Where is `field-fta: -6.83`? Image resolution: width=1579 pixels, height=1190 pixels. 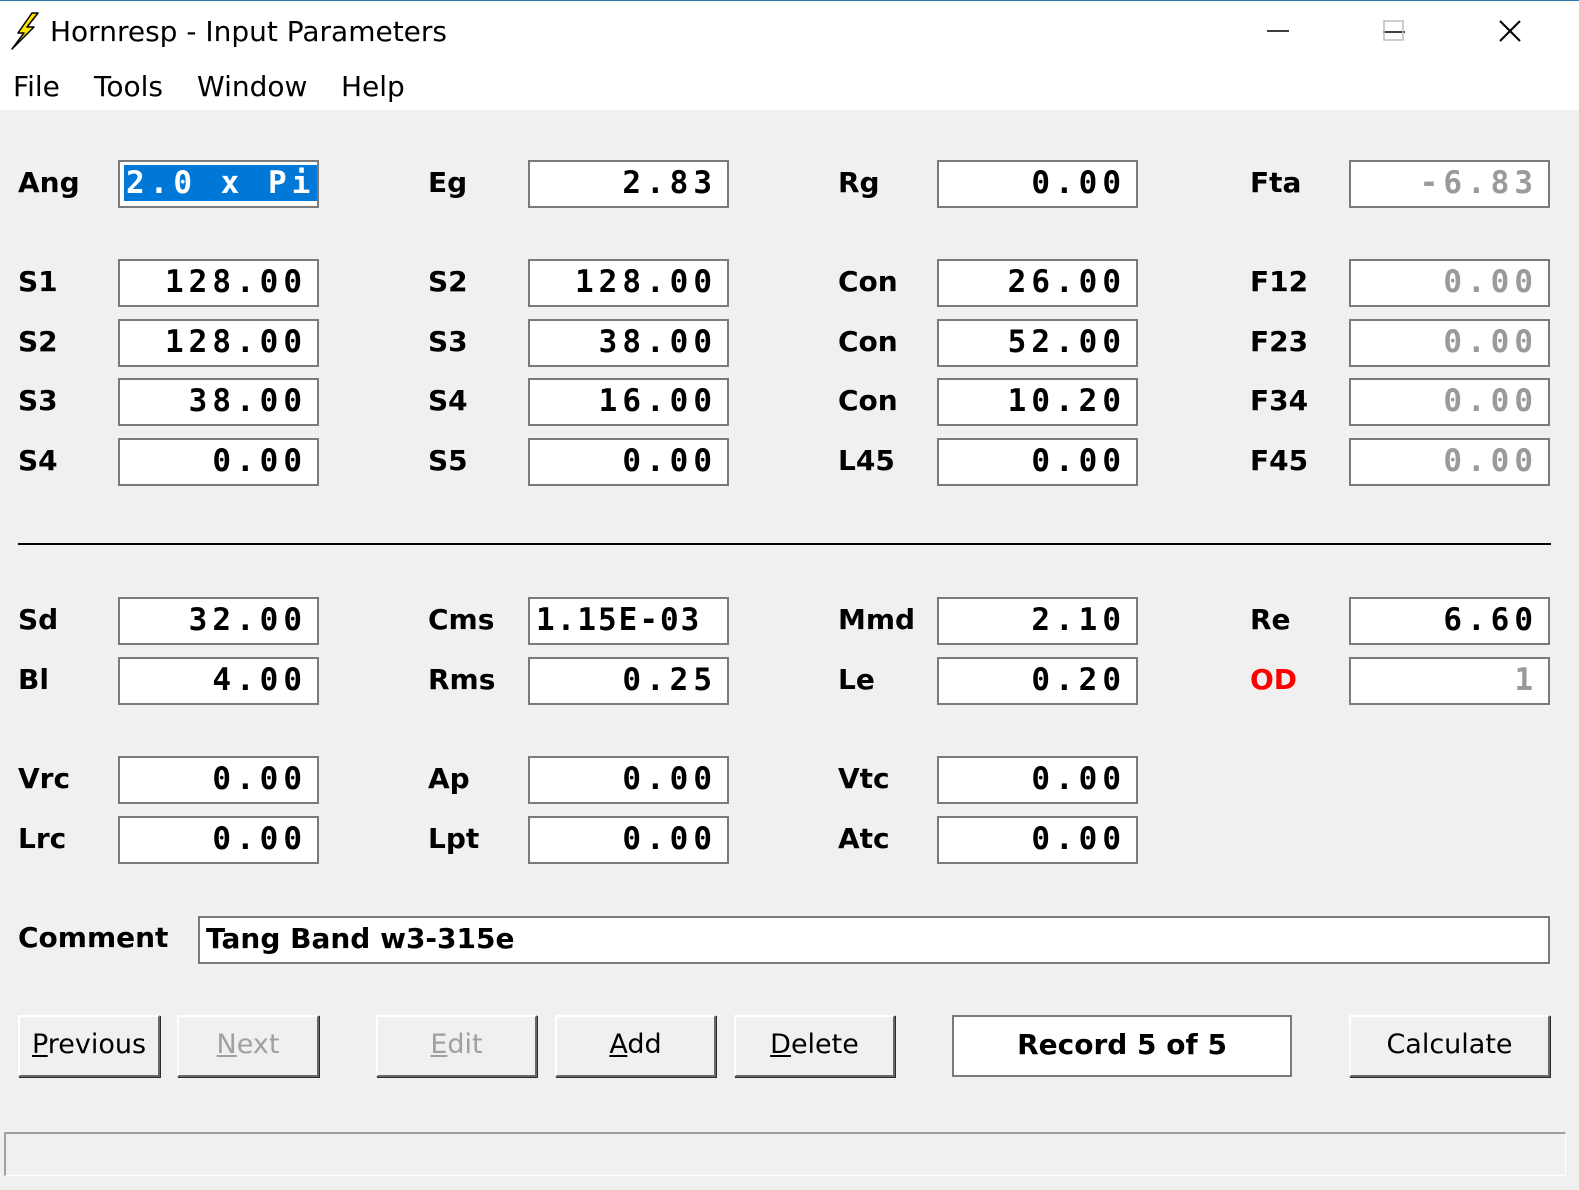 field-fta: -6.83 is located at coordinates (1449, 184).